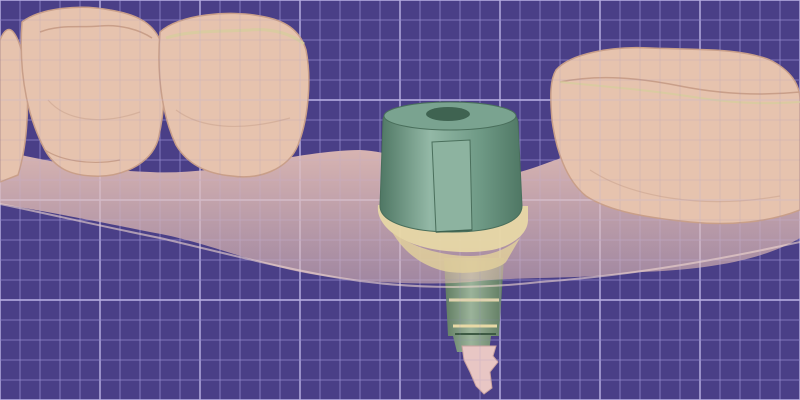 The height and width of the screenshot is (400, 800). I want to click on screw-channel, so click(448, 114).